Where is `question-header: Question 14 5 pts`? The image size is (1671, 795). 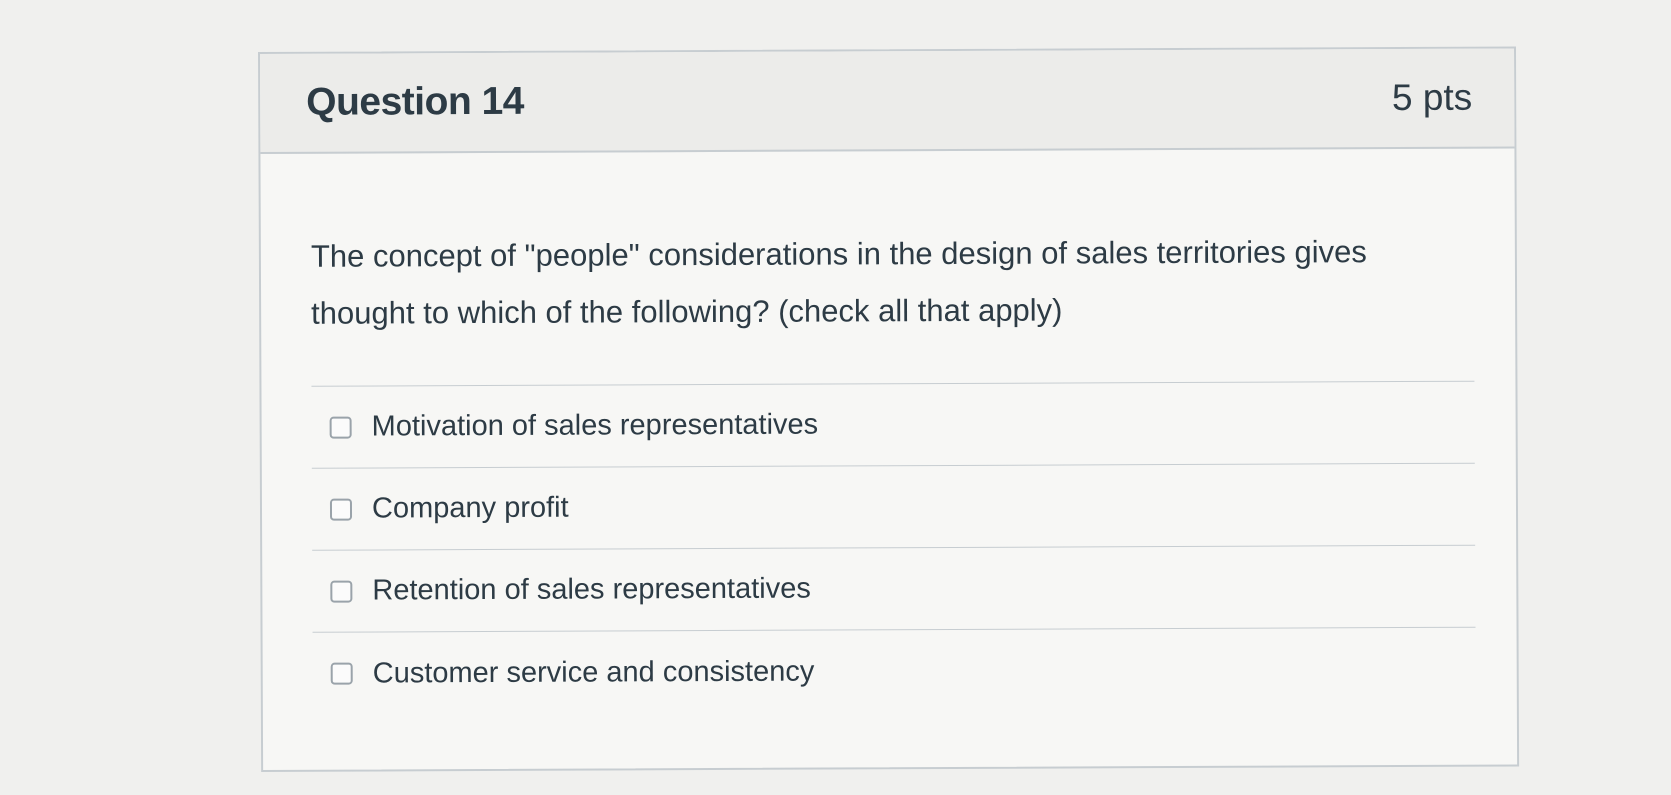
question-header: Question 14 5 pts is located at coordinates (887, 101).